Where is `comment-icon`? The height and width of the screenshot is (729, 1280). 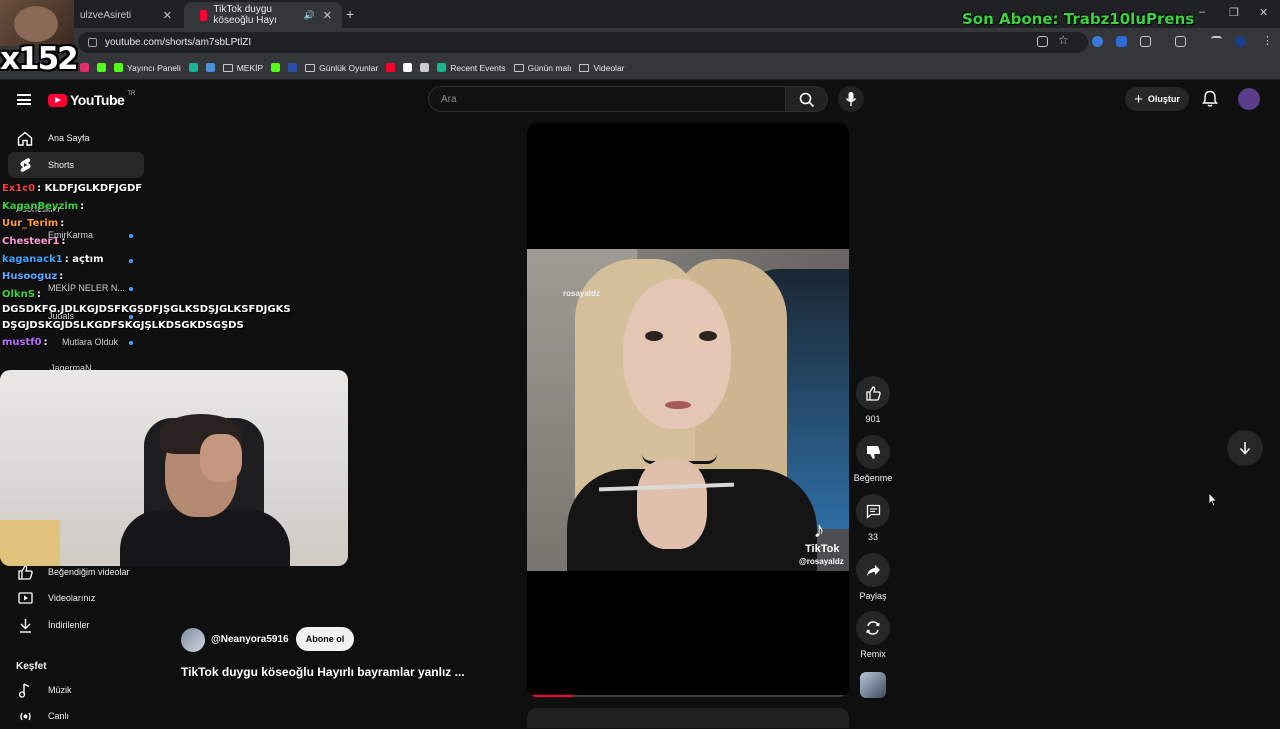 comment-icon is located at coordinates (873, 511).